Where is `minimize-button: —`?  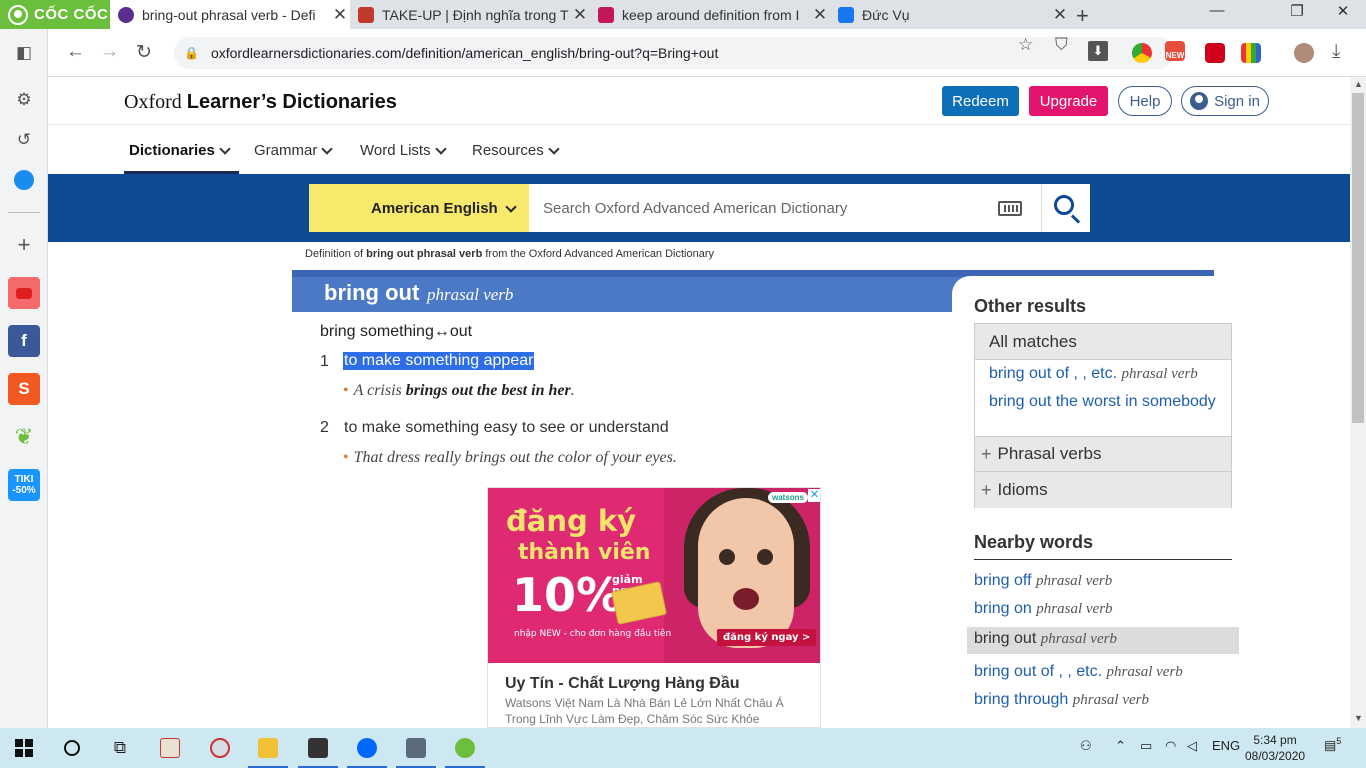
minimize-button: — is located at coordinates (1217, 10).